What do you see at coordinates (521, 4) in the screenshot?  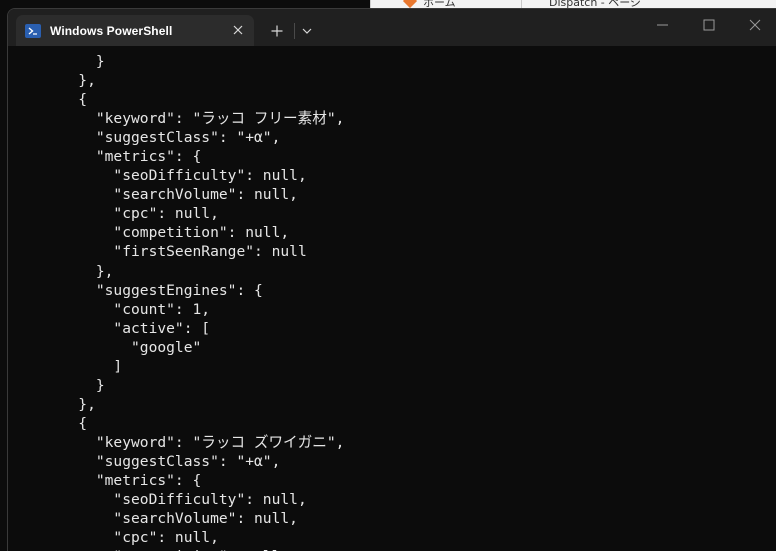 I see `background-tab-divider` at bounding box center [521, 4].